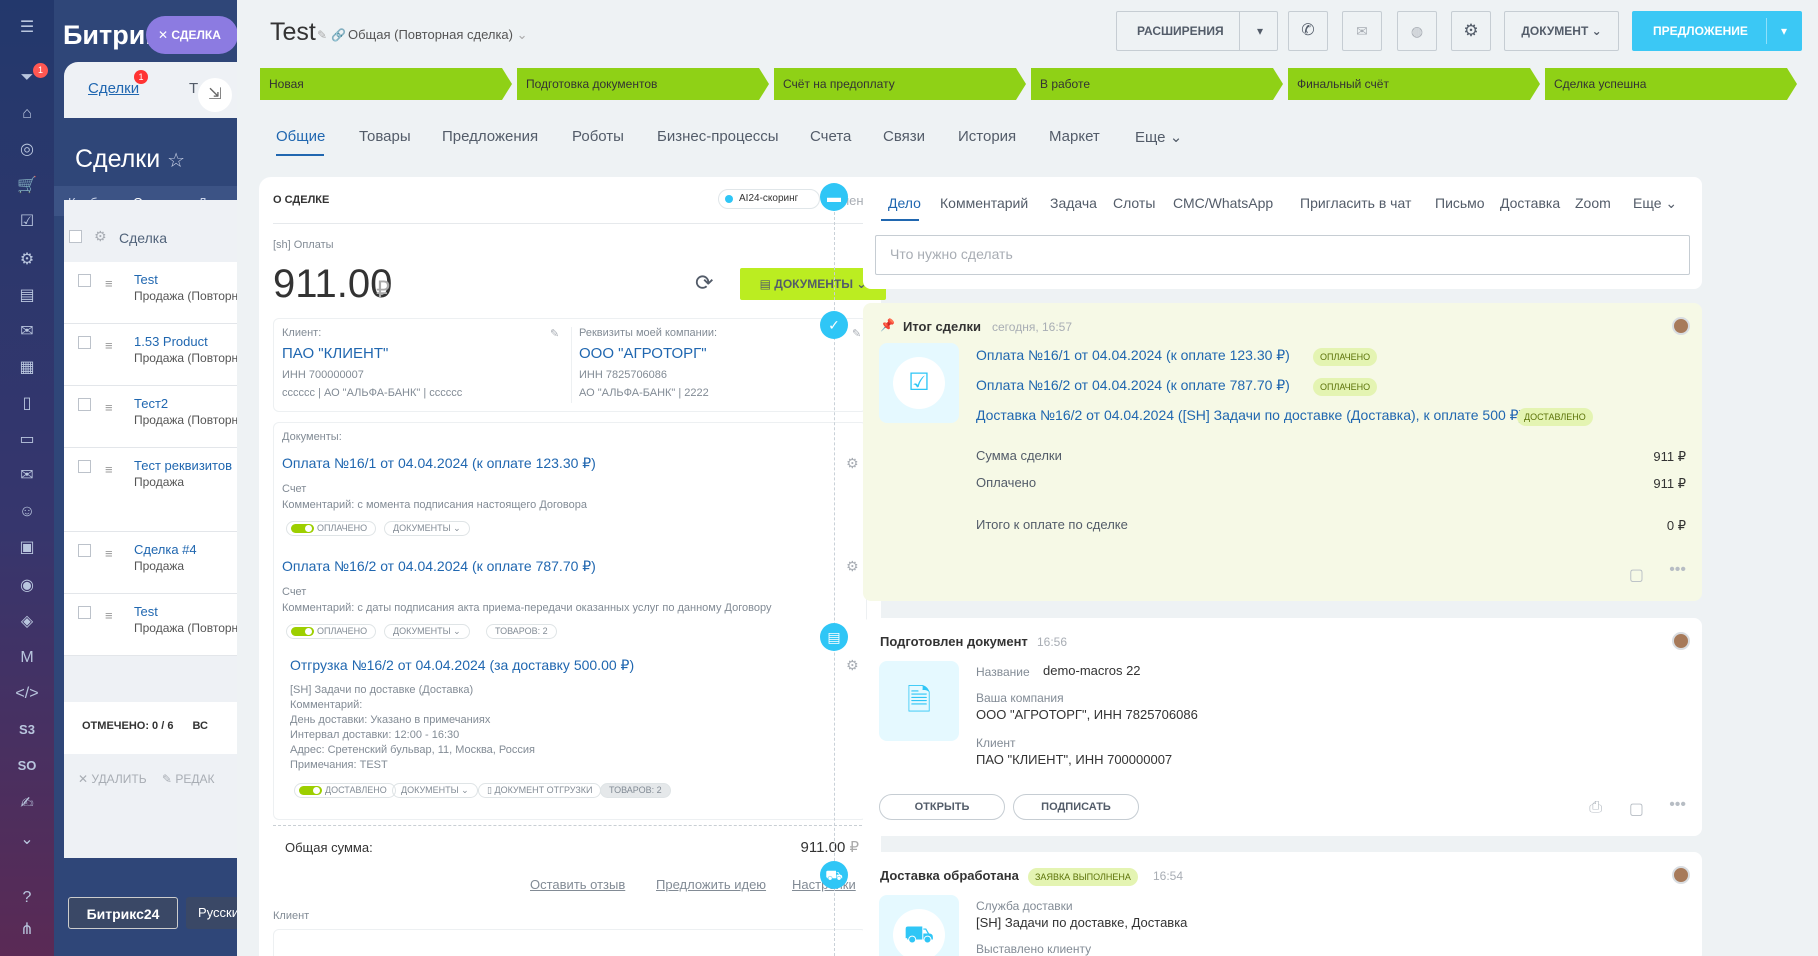  Describe the element at coordinates (27, 222) in the screenshot. I see `checkbox-icon: ☑` at that location.